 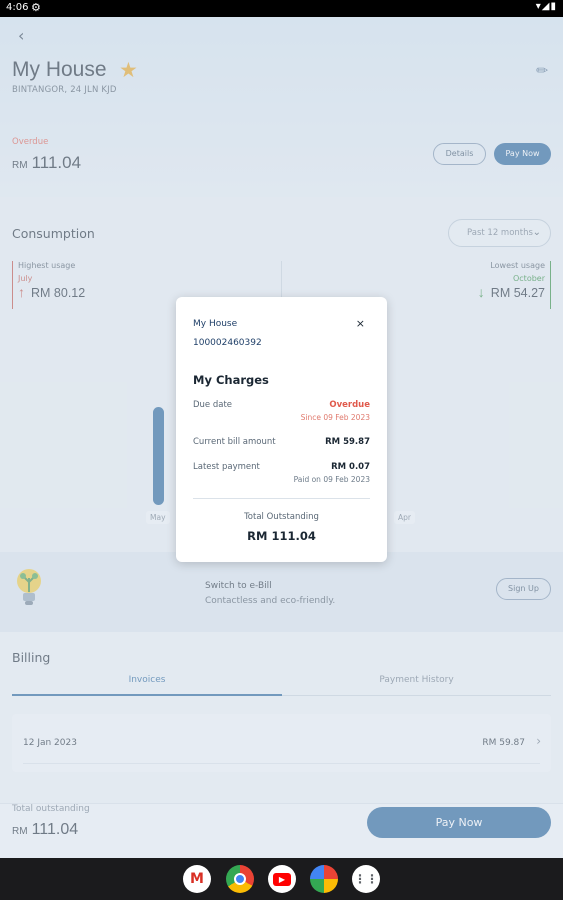 What do you see at coordinates (36, 7) in the screenshot?
I see `settings-icon: ⚙` at bounding box center [36, 7].